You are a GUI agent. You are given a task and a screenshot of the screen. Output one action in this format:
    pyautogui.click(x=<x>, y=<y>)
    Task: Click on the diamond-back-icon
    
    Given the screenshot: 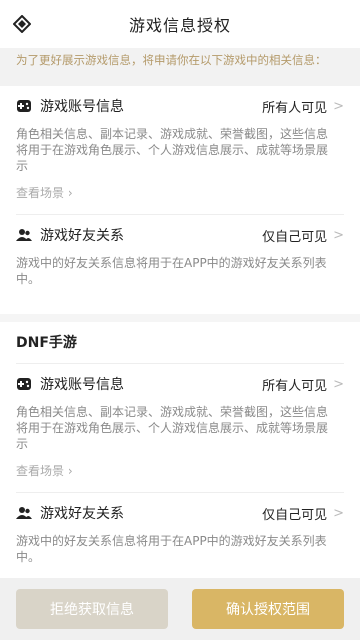 What is the action you would take?
    pyautogui.click(x=22, y=24)
    